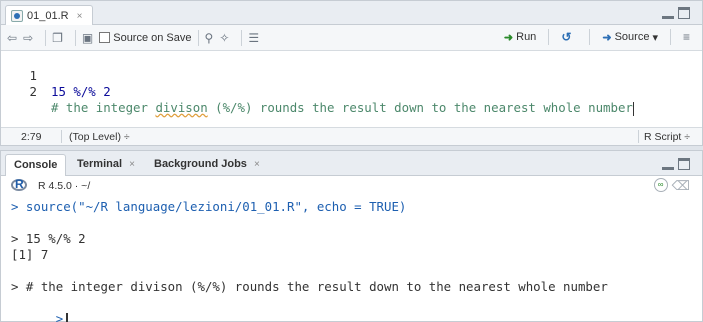  What do you see at coordinates (686, 37) in the screenshot?
I see `outline-icon: ≡` at bounding box center [686, 37].